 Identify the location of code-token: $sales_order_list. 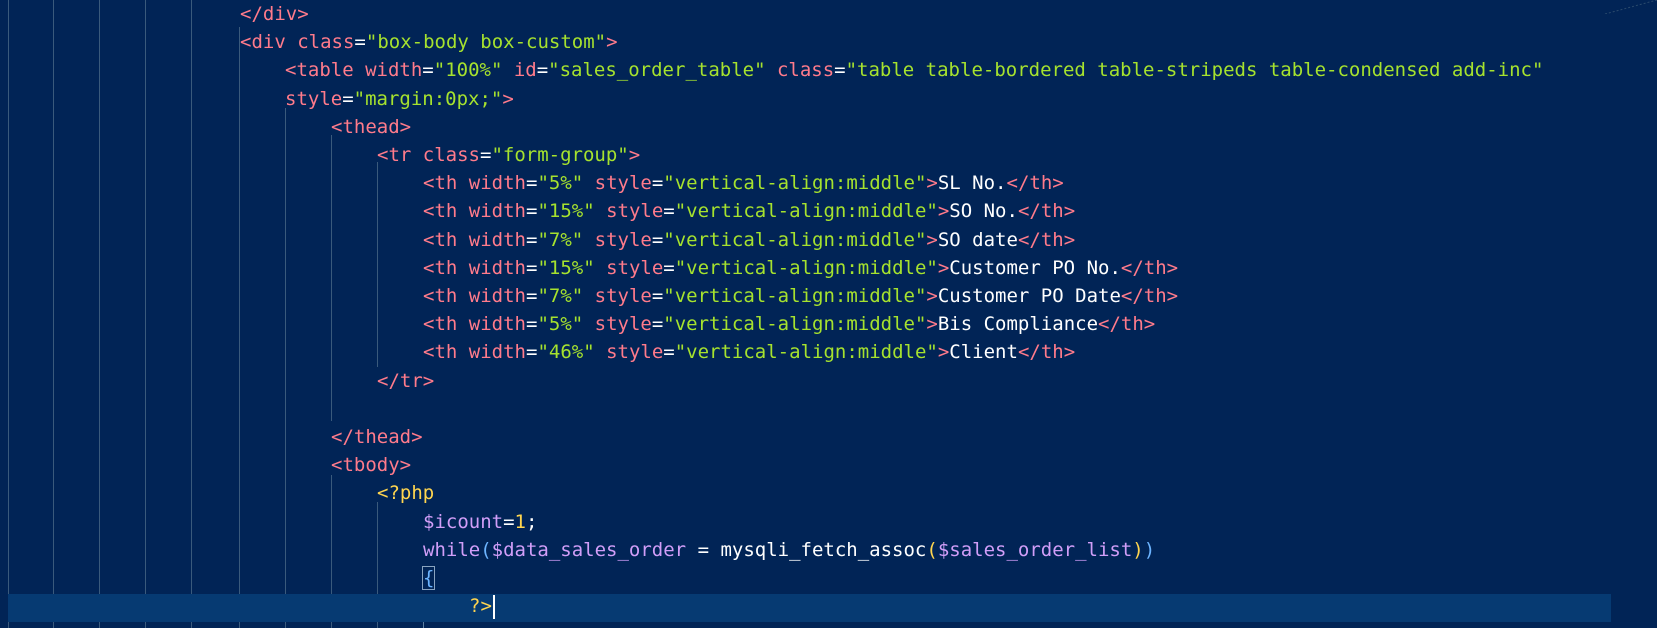
(1035, 549).